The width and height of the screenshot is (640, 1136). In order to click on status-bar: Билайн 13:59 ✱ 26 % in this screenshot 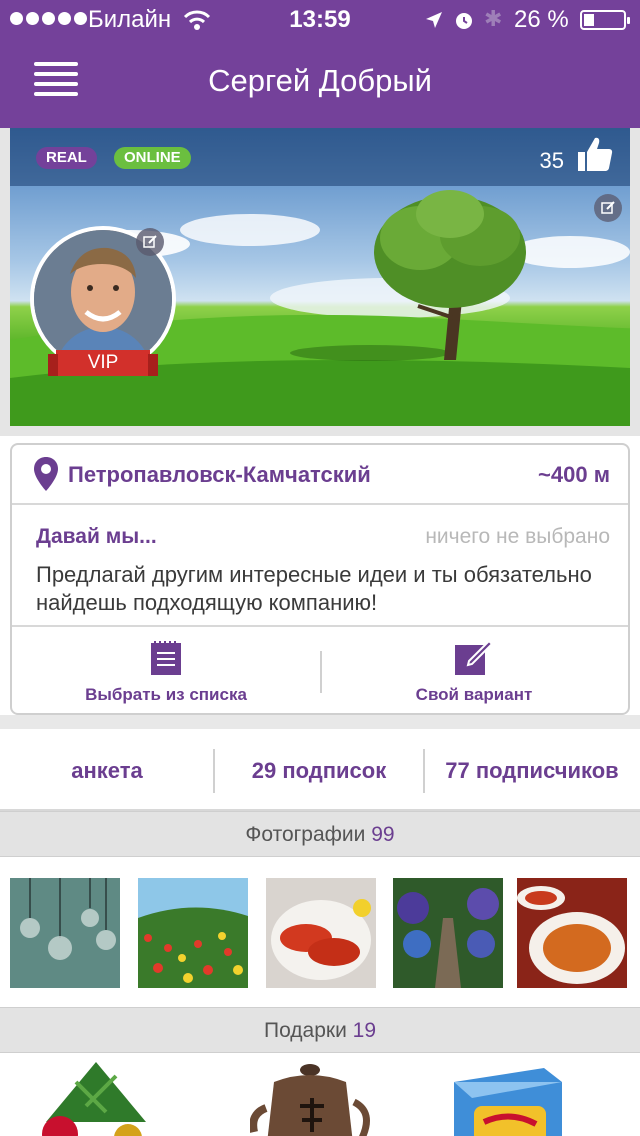, I will do `click(320, 20)`.